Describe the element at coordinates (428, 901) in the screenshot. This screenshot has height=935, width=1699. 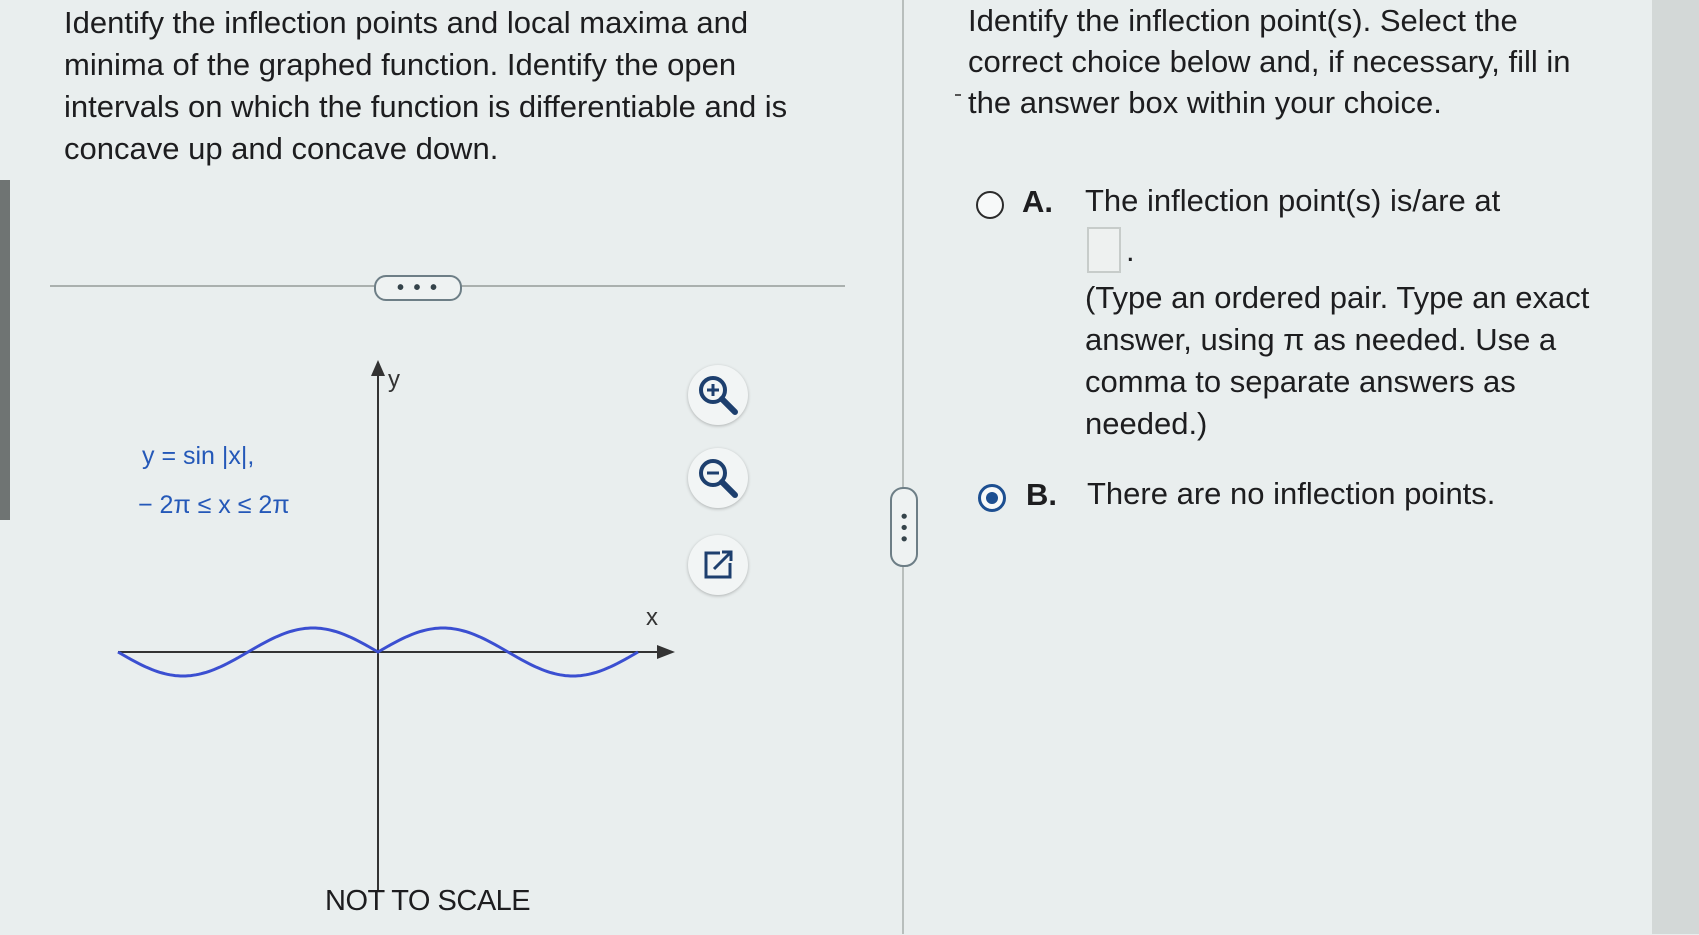
I see `not-to-scale-note: NOT TO SCALE` at that location.